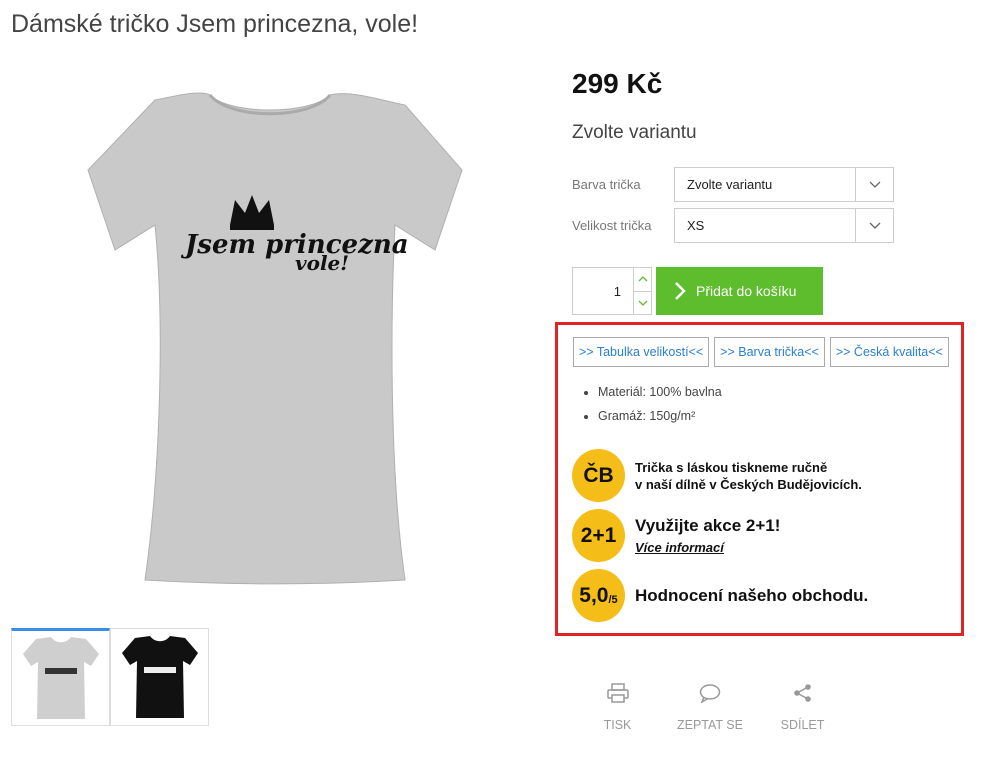  I want to click on rating-value: 5,0, so click(594, 595).